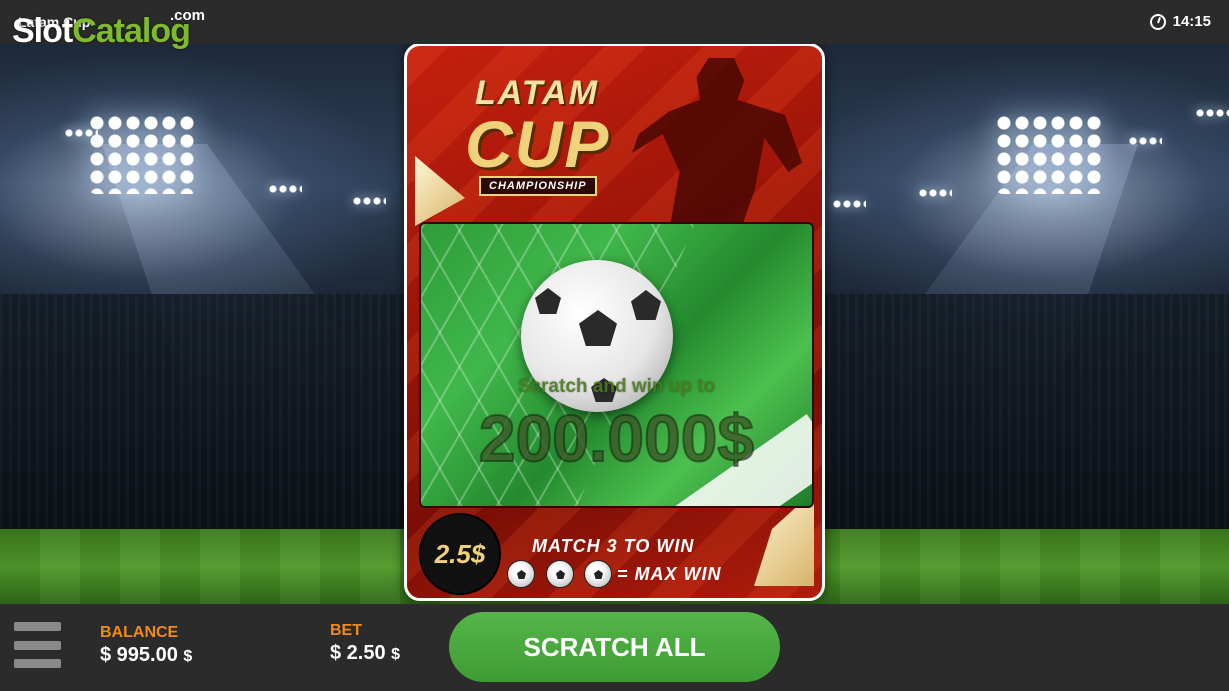  I want to click on balance-unit: $, so click(188, 656).